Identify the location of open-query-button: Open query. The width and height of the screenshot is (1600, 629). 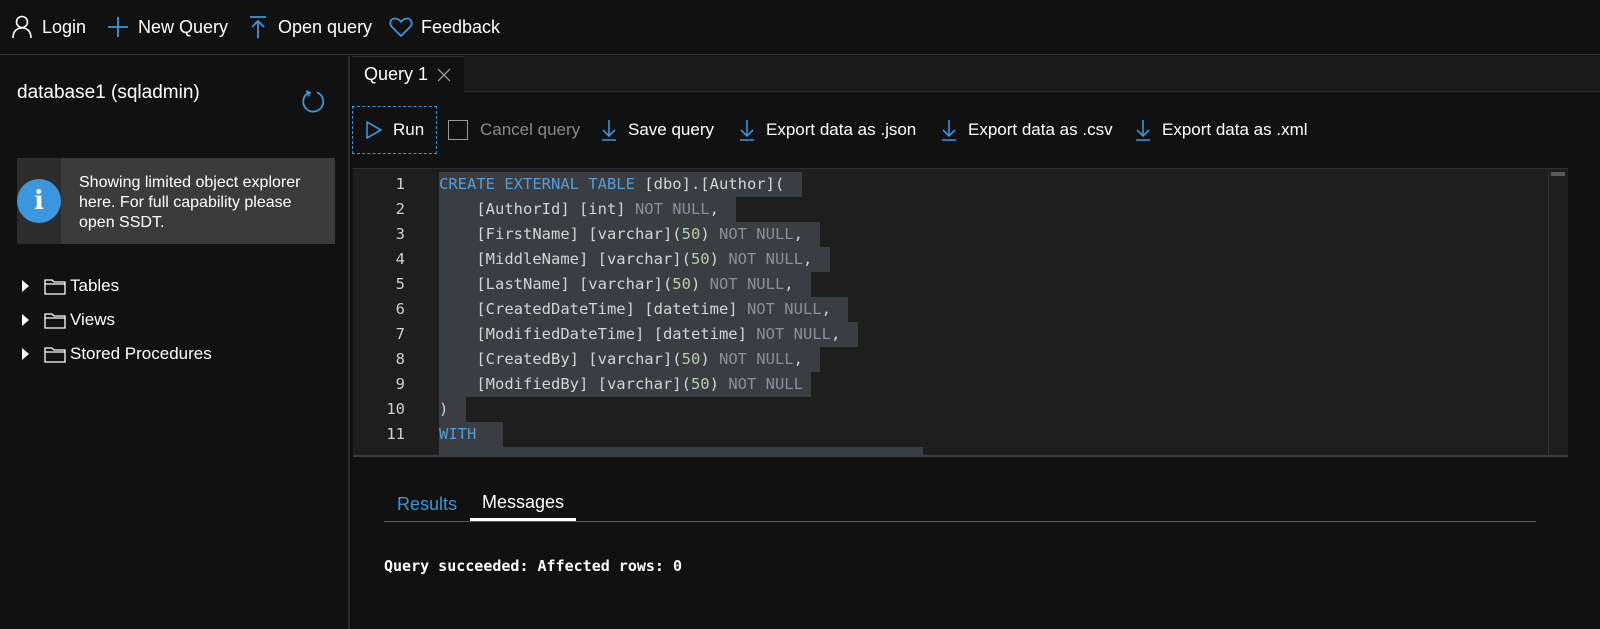
(309, 27).